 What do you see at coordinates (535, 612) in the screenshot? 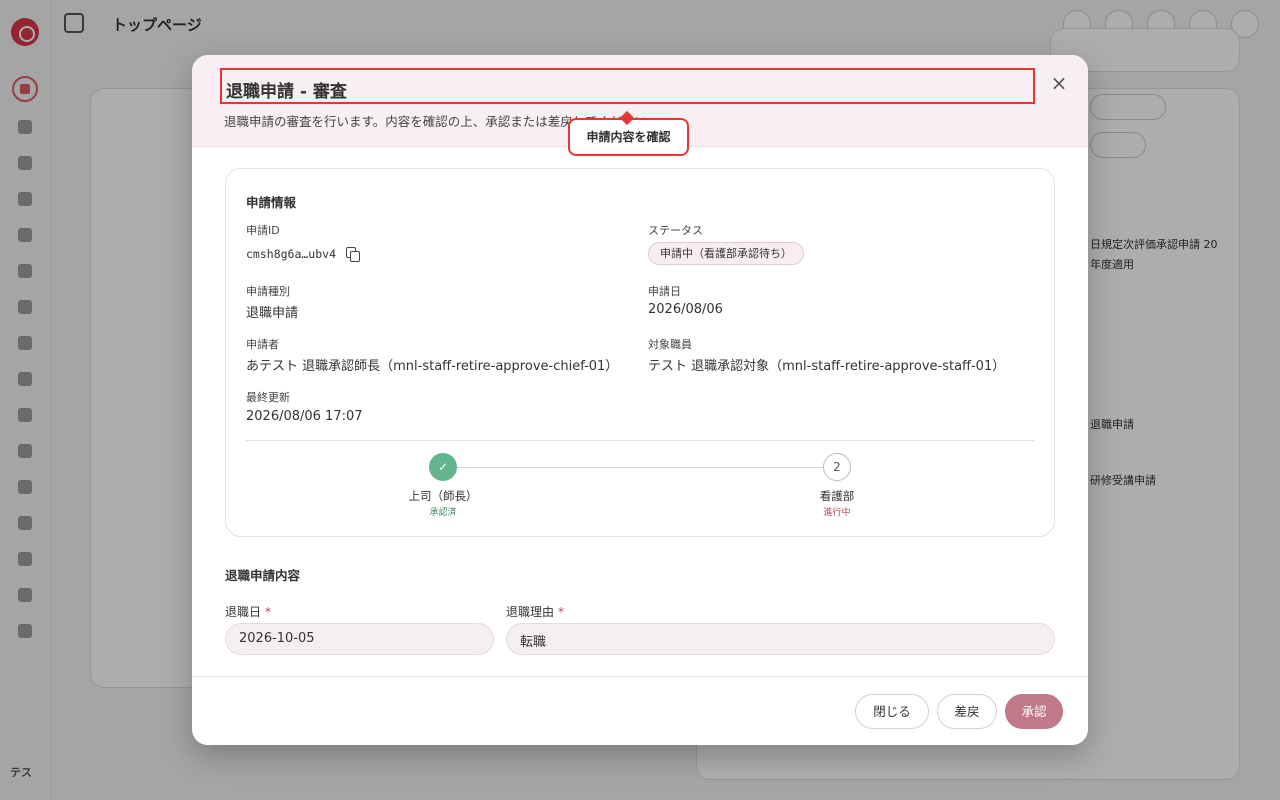
I see `retire-reason-label: 退職理由 *` at bounding box center [535, 612].